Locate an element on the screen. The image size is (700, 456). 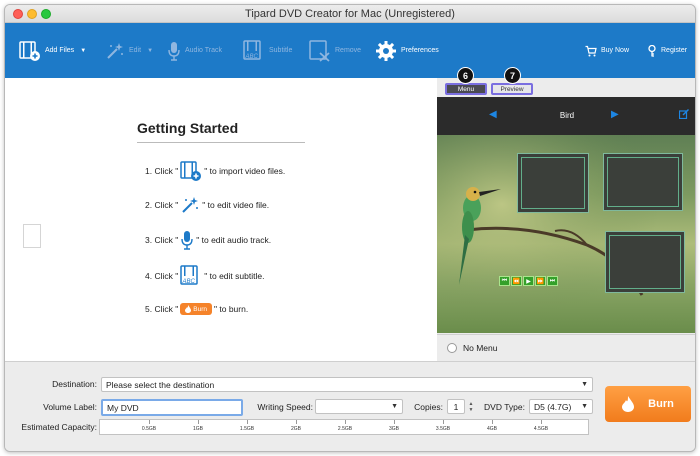
dvd-type-select: D5 (4.7G) ▼ is located at coordinates (561, 406).